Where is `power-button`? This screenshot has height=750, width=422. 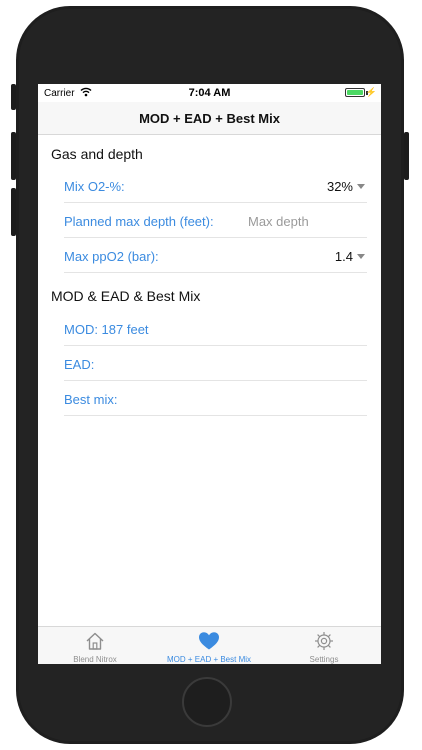
power-button is located at coordinates (406, 156).